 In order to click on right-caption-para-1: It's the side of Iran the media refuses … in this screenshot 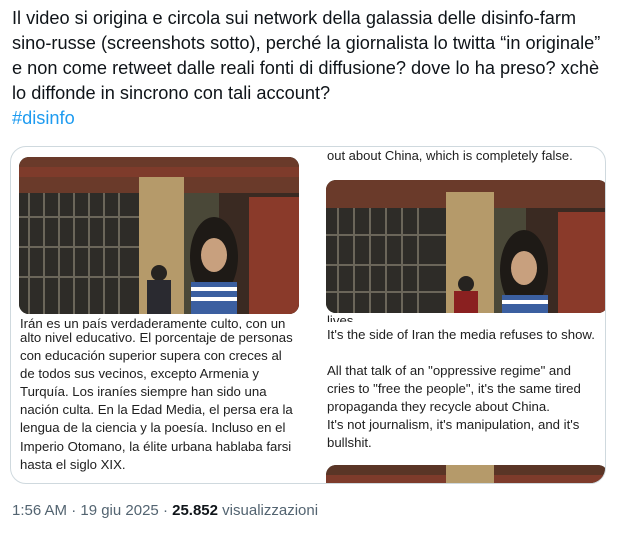, I will do `click(461, 334)`.